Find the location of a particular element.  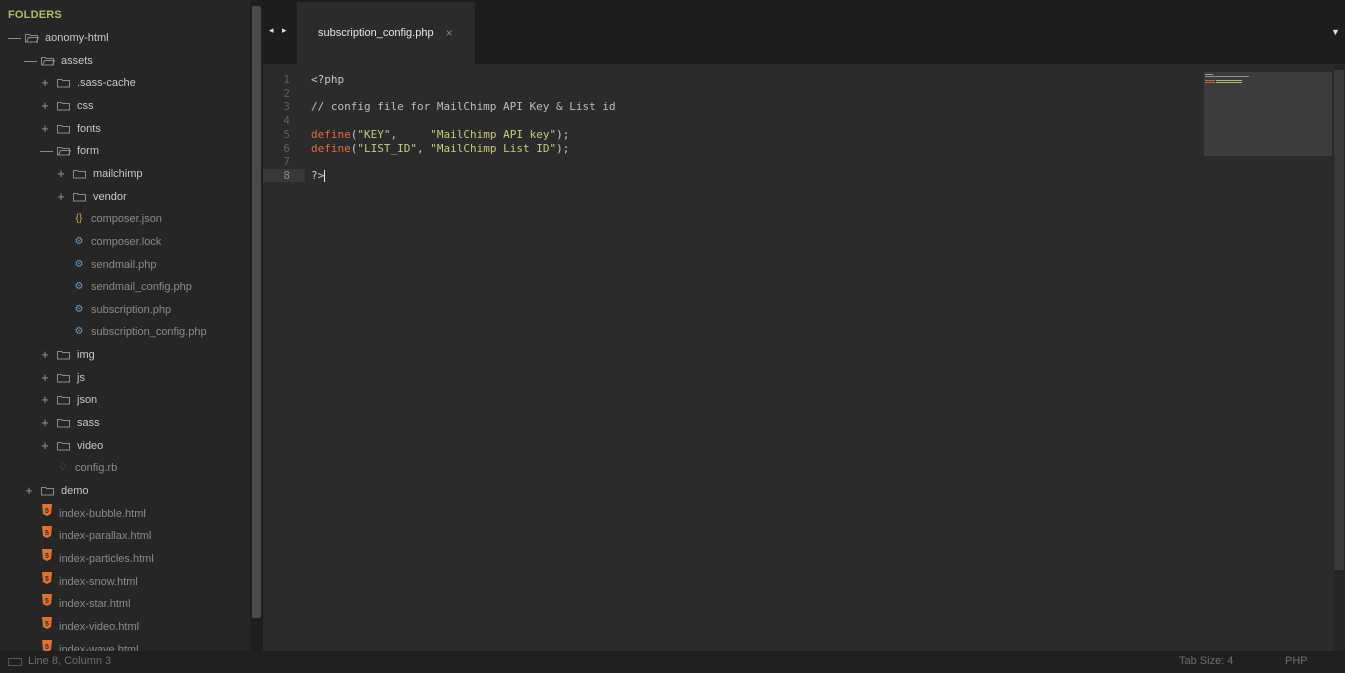

folder-item: + fonts is located at coordinates (70, 129).